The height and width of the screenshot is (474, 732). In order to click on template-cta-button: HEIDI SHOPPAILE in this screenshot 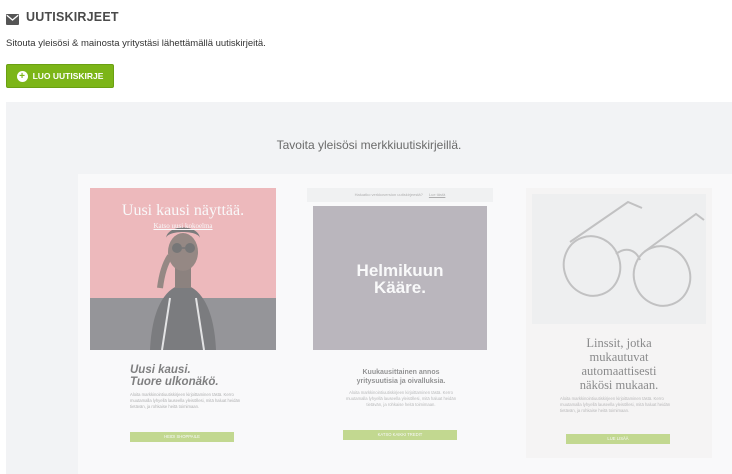, I will do `click(182, 437)`.